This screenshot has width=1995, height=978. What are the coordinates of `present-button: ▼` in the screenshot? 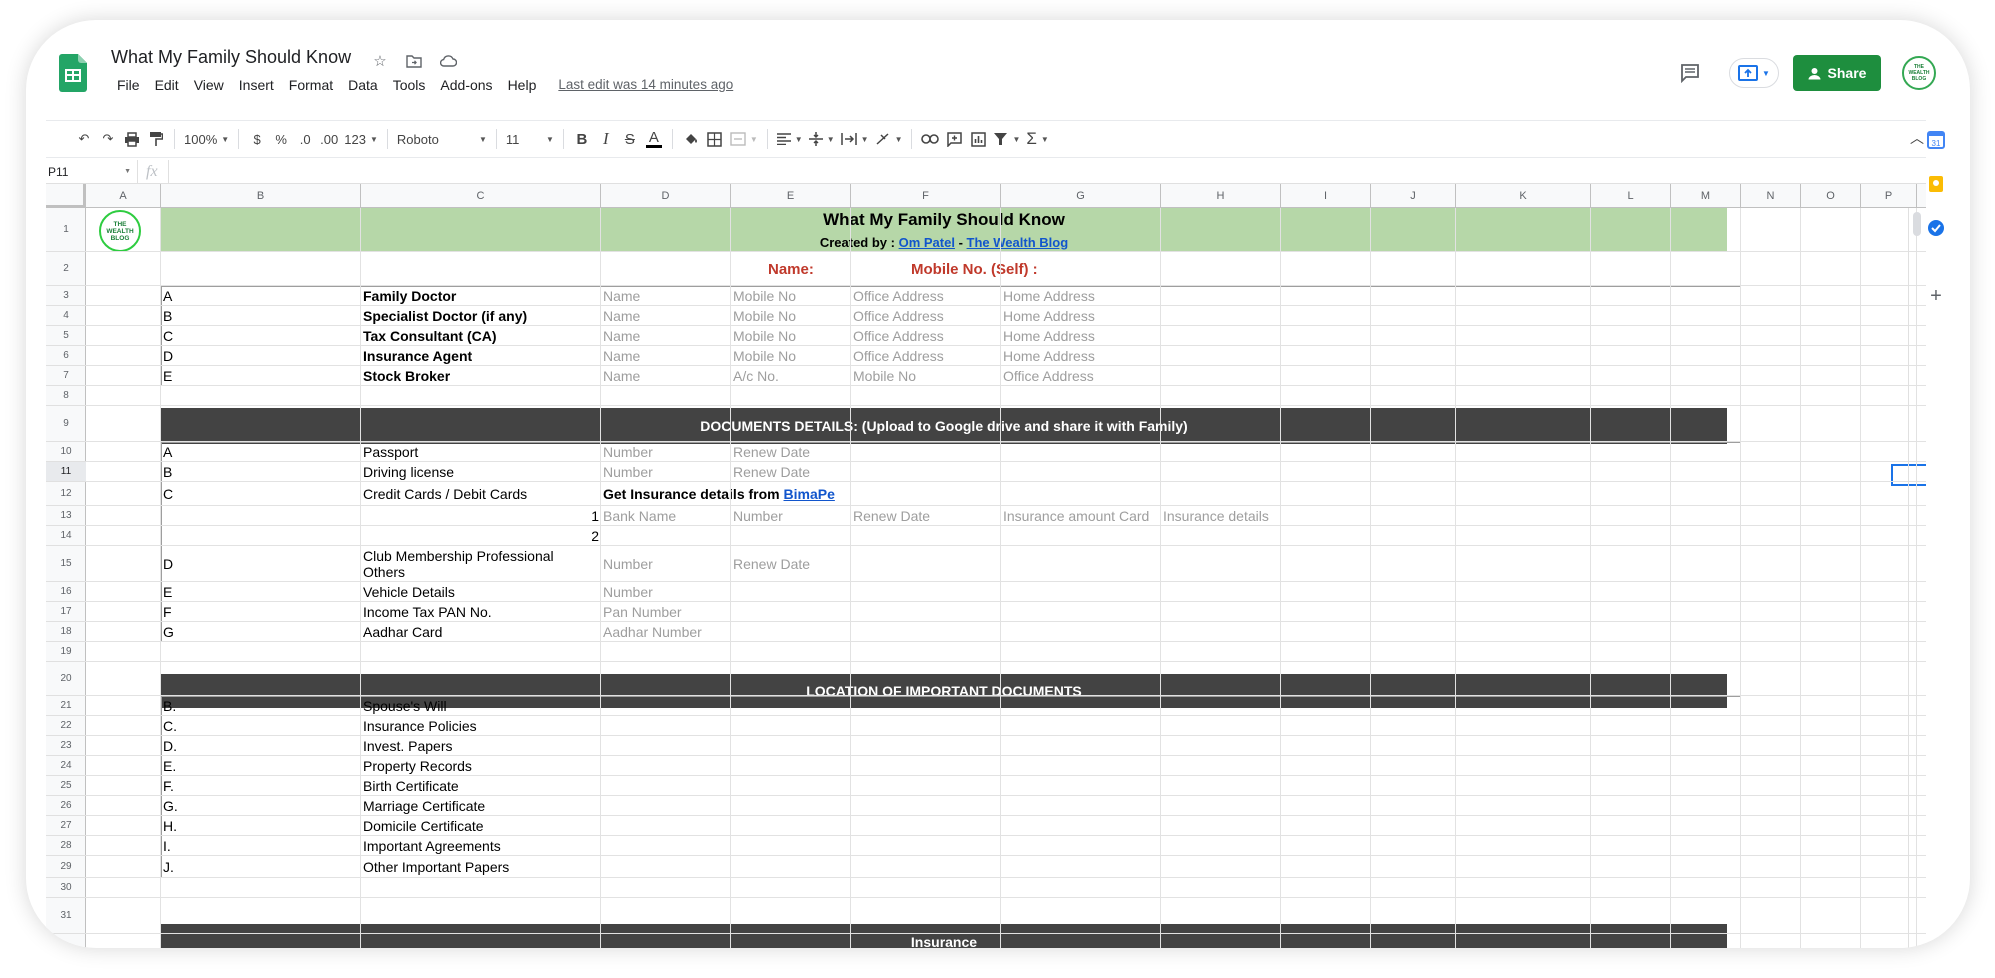 It's located at (1754, 73).